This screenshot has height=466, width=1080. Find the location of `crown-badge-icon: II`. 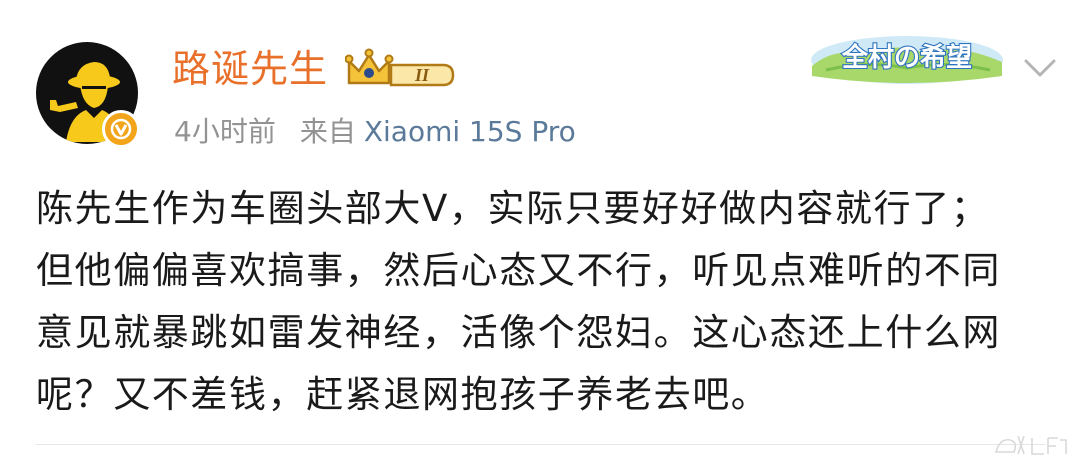

crown-badge-icon: II is located at coordinates (401, 68).